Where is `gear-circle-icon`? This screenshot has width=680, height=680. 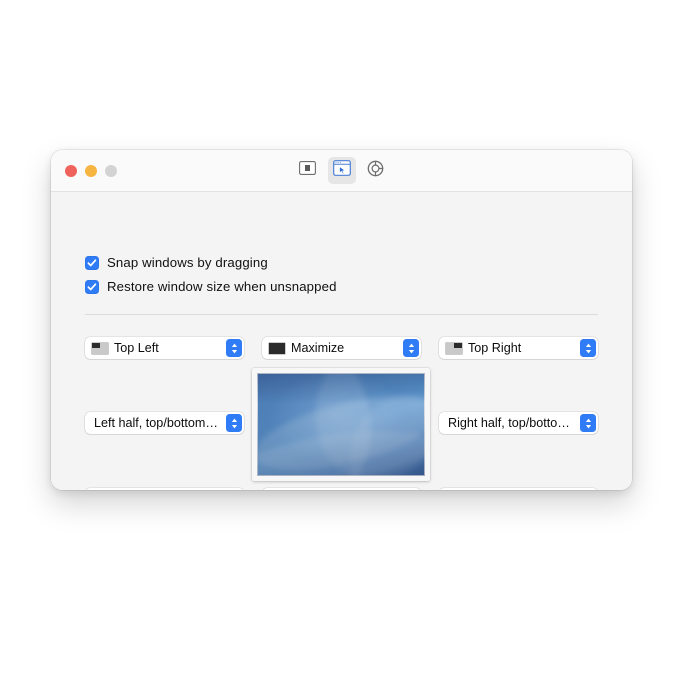
gear-circle-icon is located at coordinates (375, 171).